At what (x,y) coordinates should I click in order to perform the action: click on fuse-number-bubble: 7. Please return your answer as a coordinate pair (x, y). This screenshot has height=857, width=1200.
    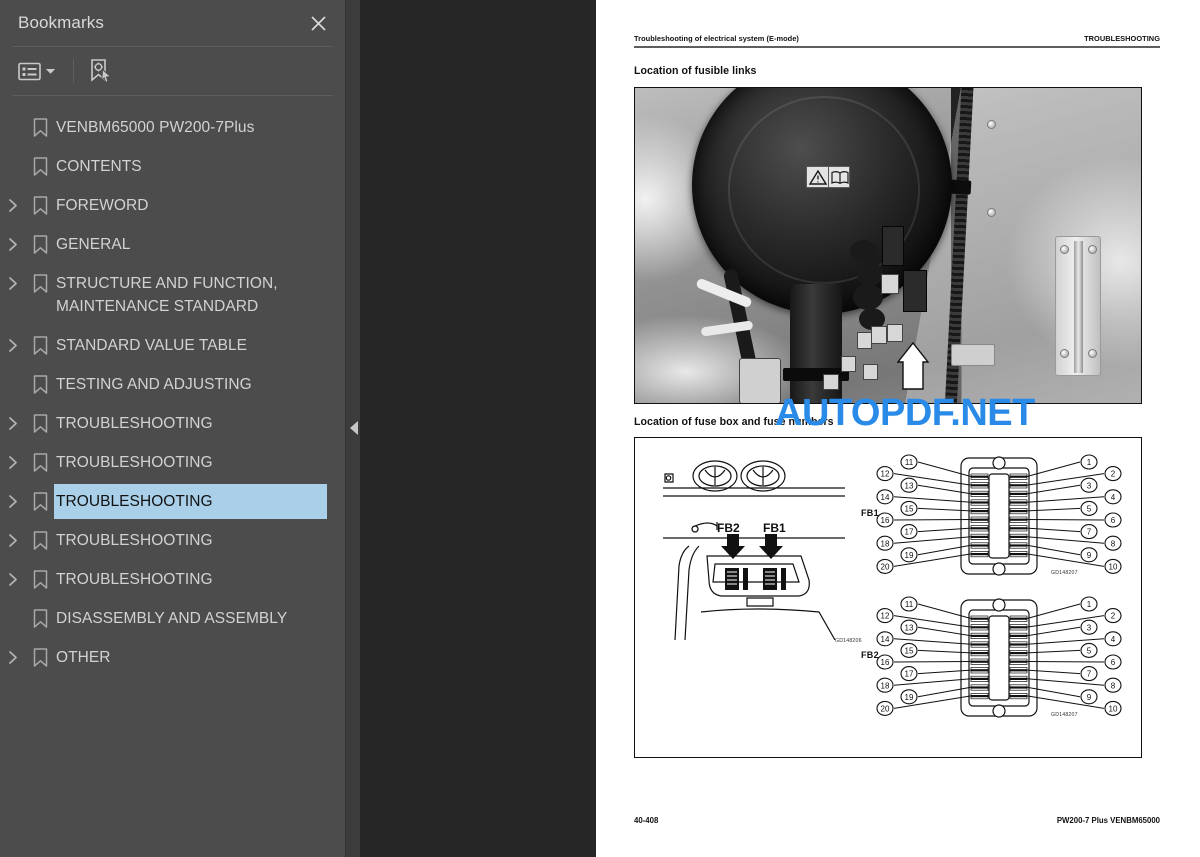
    Looking at the image, I should click on (1089, 673).